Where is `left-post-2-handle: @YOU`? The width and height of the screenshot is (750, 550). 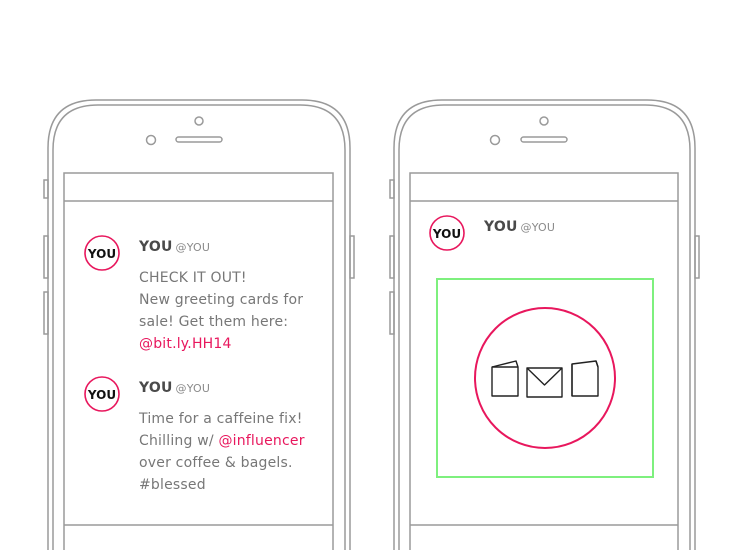 left-post-2-handle: @YOU is located at coordinates (193, 388).